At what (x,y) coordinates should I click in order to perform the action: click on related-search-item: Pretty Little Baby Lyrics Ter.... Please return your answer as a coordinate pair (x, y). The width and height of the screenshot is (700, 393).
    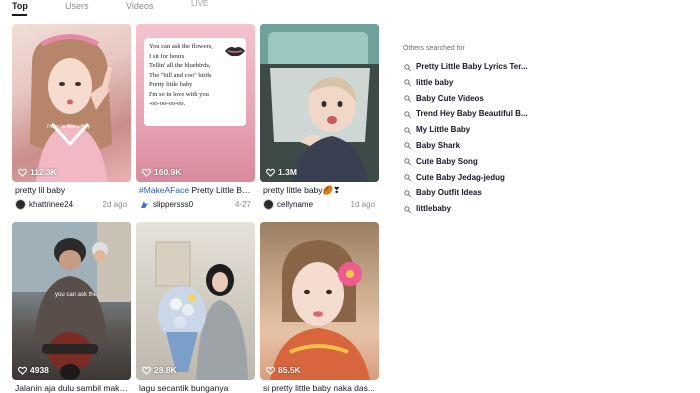
    Looking at the image, I should click on (473, 67).